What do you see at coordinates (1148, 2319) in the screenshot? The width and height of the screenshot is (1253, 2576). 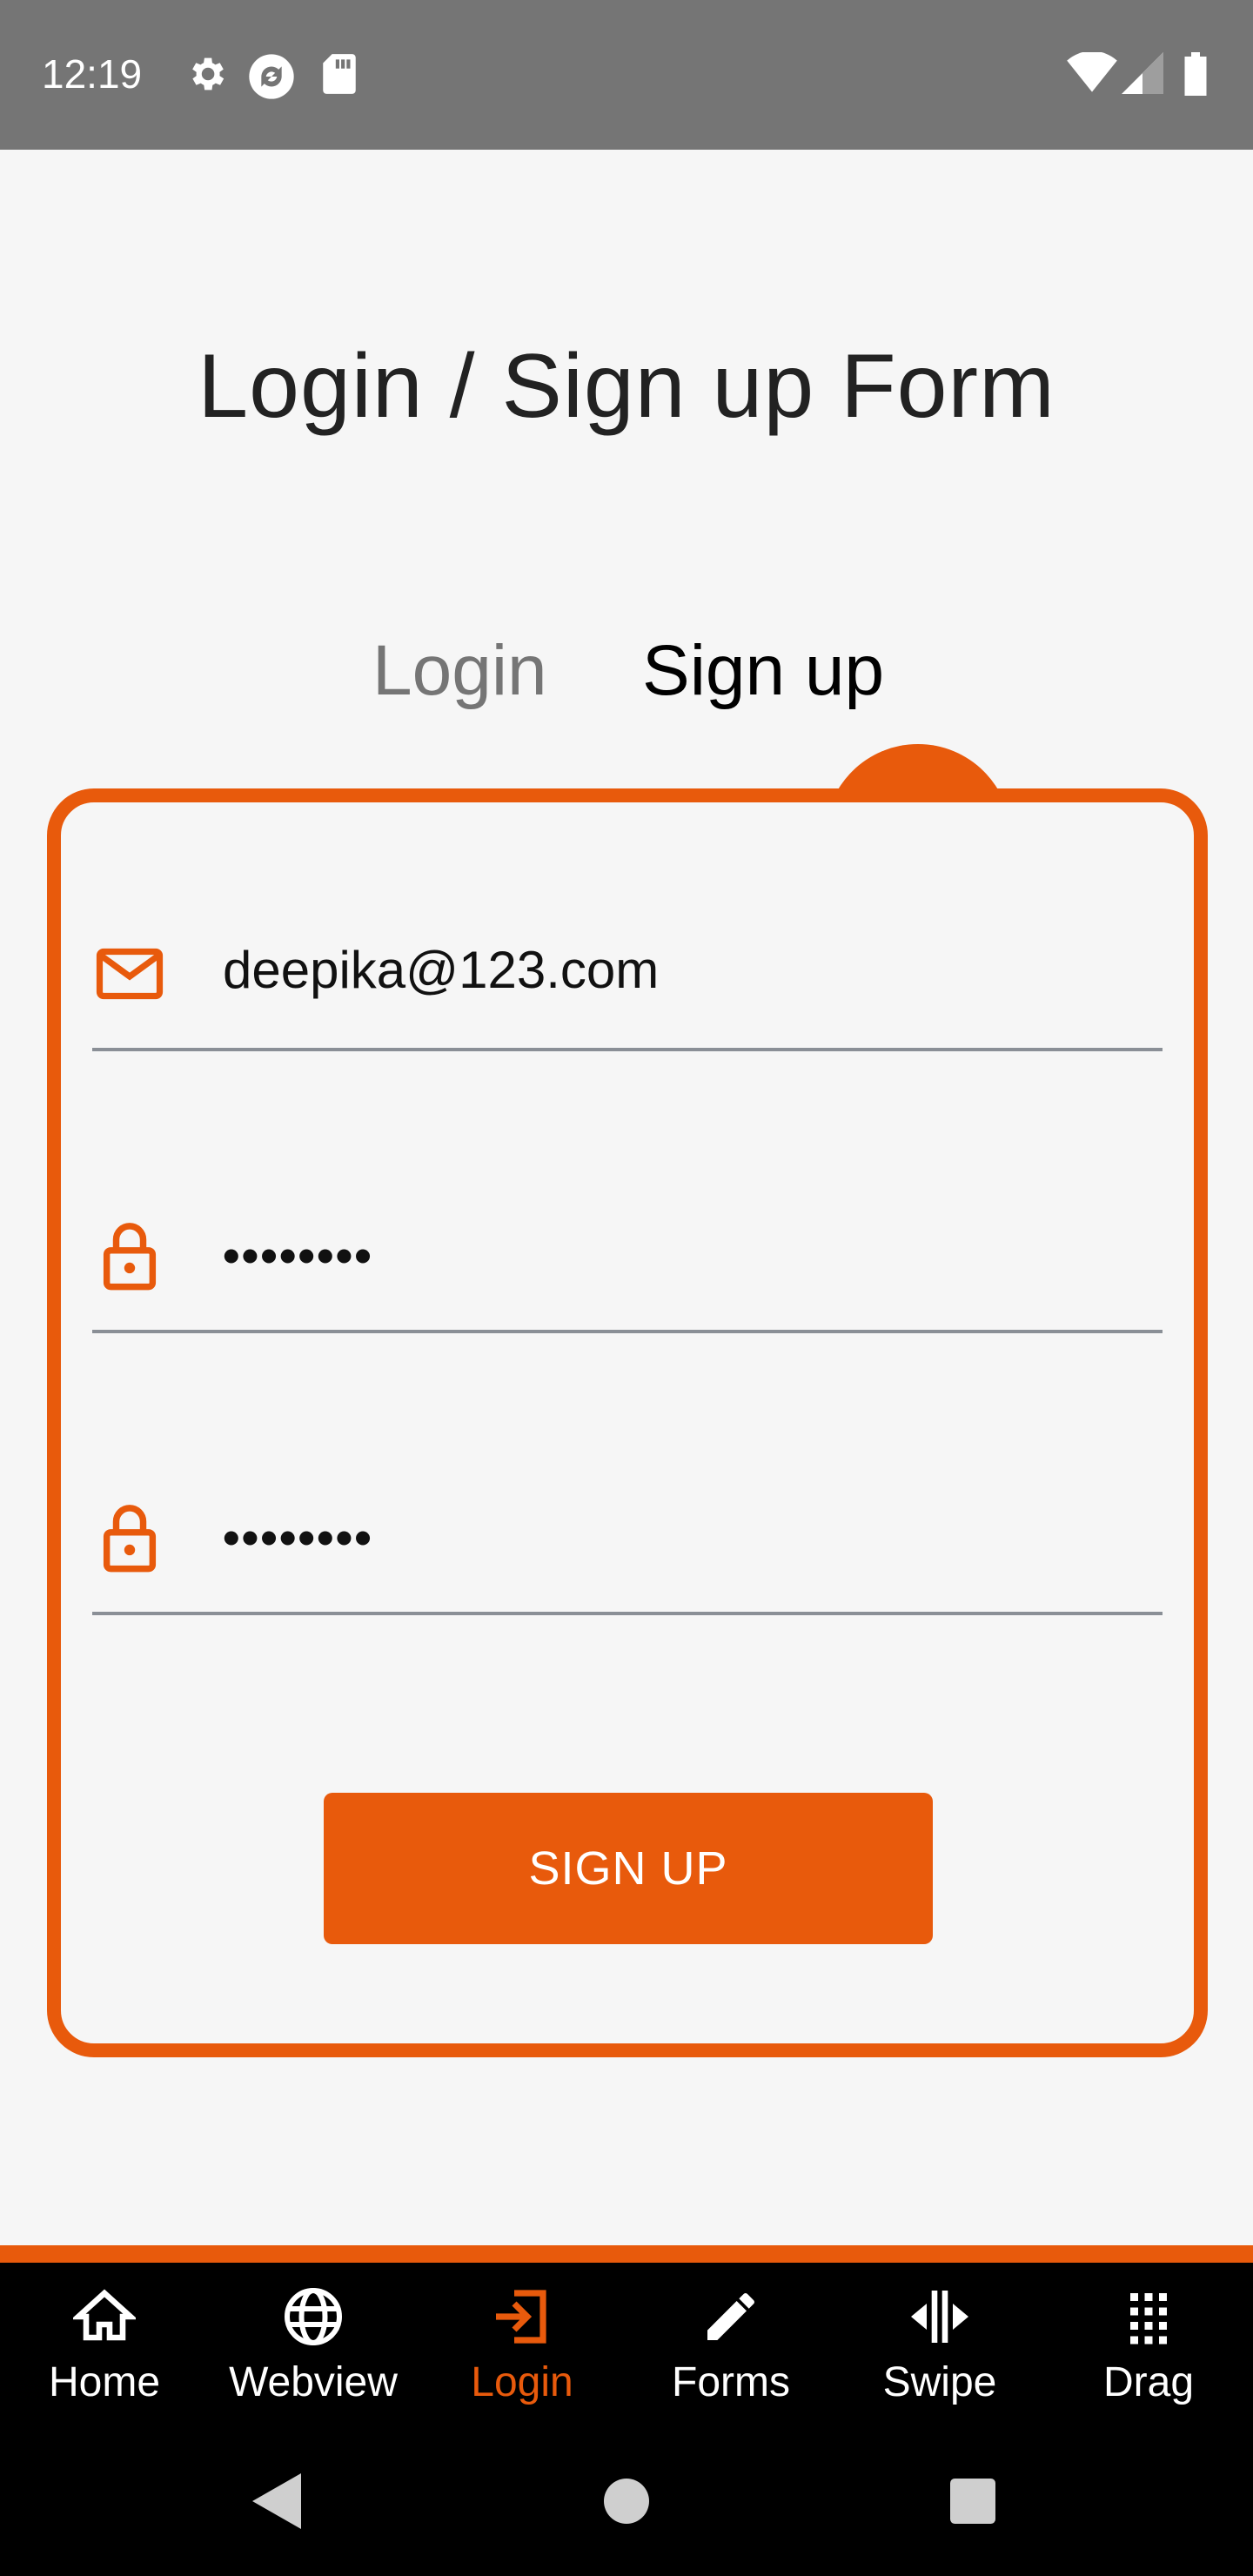 I see `drag-grid-icon` at bounding box center [1148, 2319].